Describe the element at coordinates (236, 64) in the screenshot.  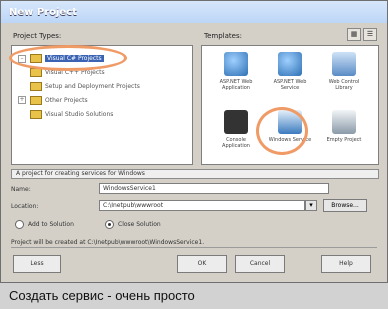
I see `web-app-icon` at that location.